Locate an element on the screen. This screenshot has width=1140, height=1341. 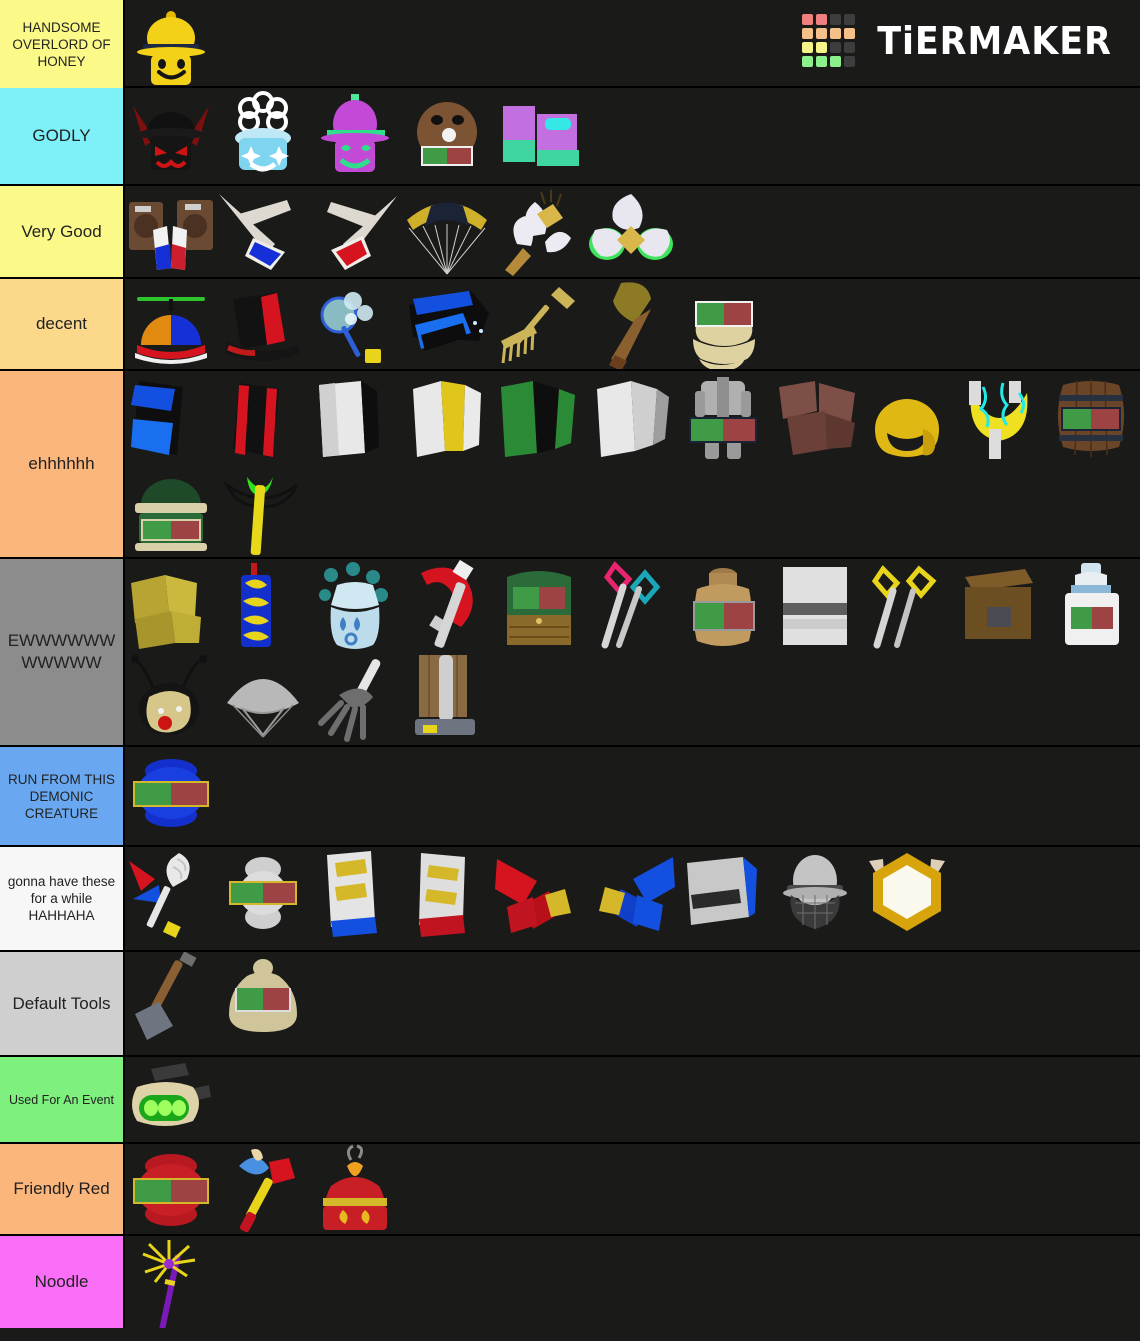
item-gold-white-hexagon is located at coordinates (907, 893).